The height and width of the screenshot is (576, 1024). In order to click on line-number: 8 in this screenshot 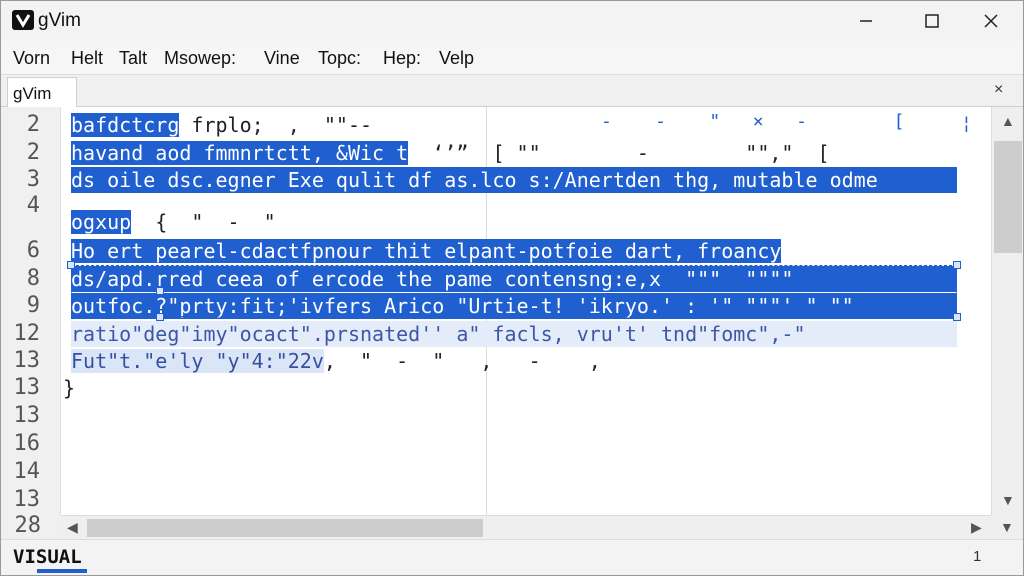, I will do `click(33, 278)`.